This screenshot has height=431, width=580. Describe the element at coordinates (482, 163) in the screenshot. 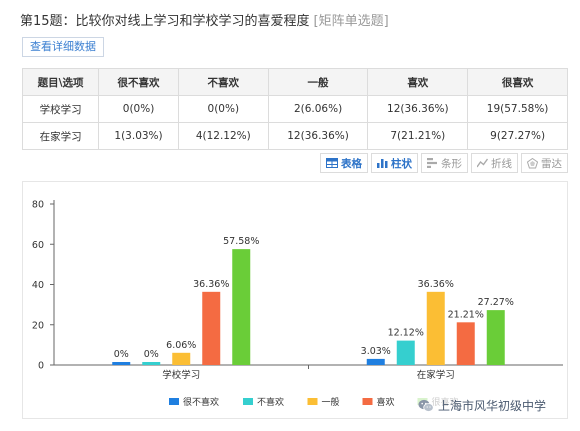

I see `line-chart-icon` at that location.